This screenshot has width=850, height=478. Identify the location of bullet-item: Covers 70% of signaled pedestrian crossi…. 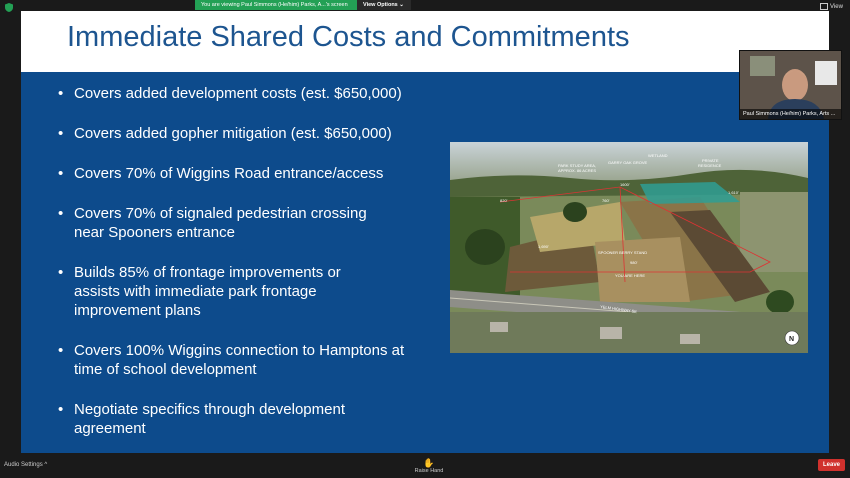
(248, 223).